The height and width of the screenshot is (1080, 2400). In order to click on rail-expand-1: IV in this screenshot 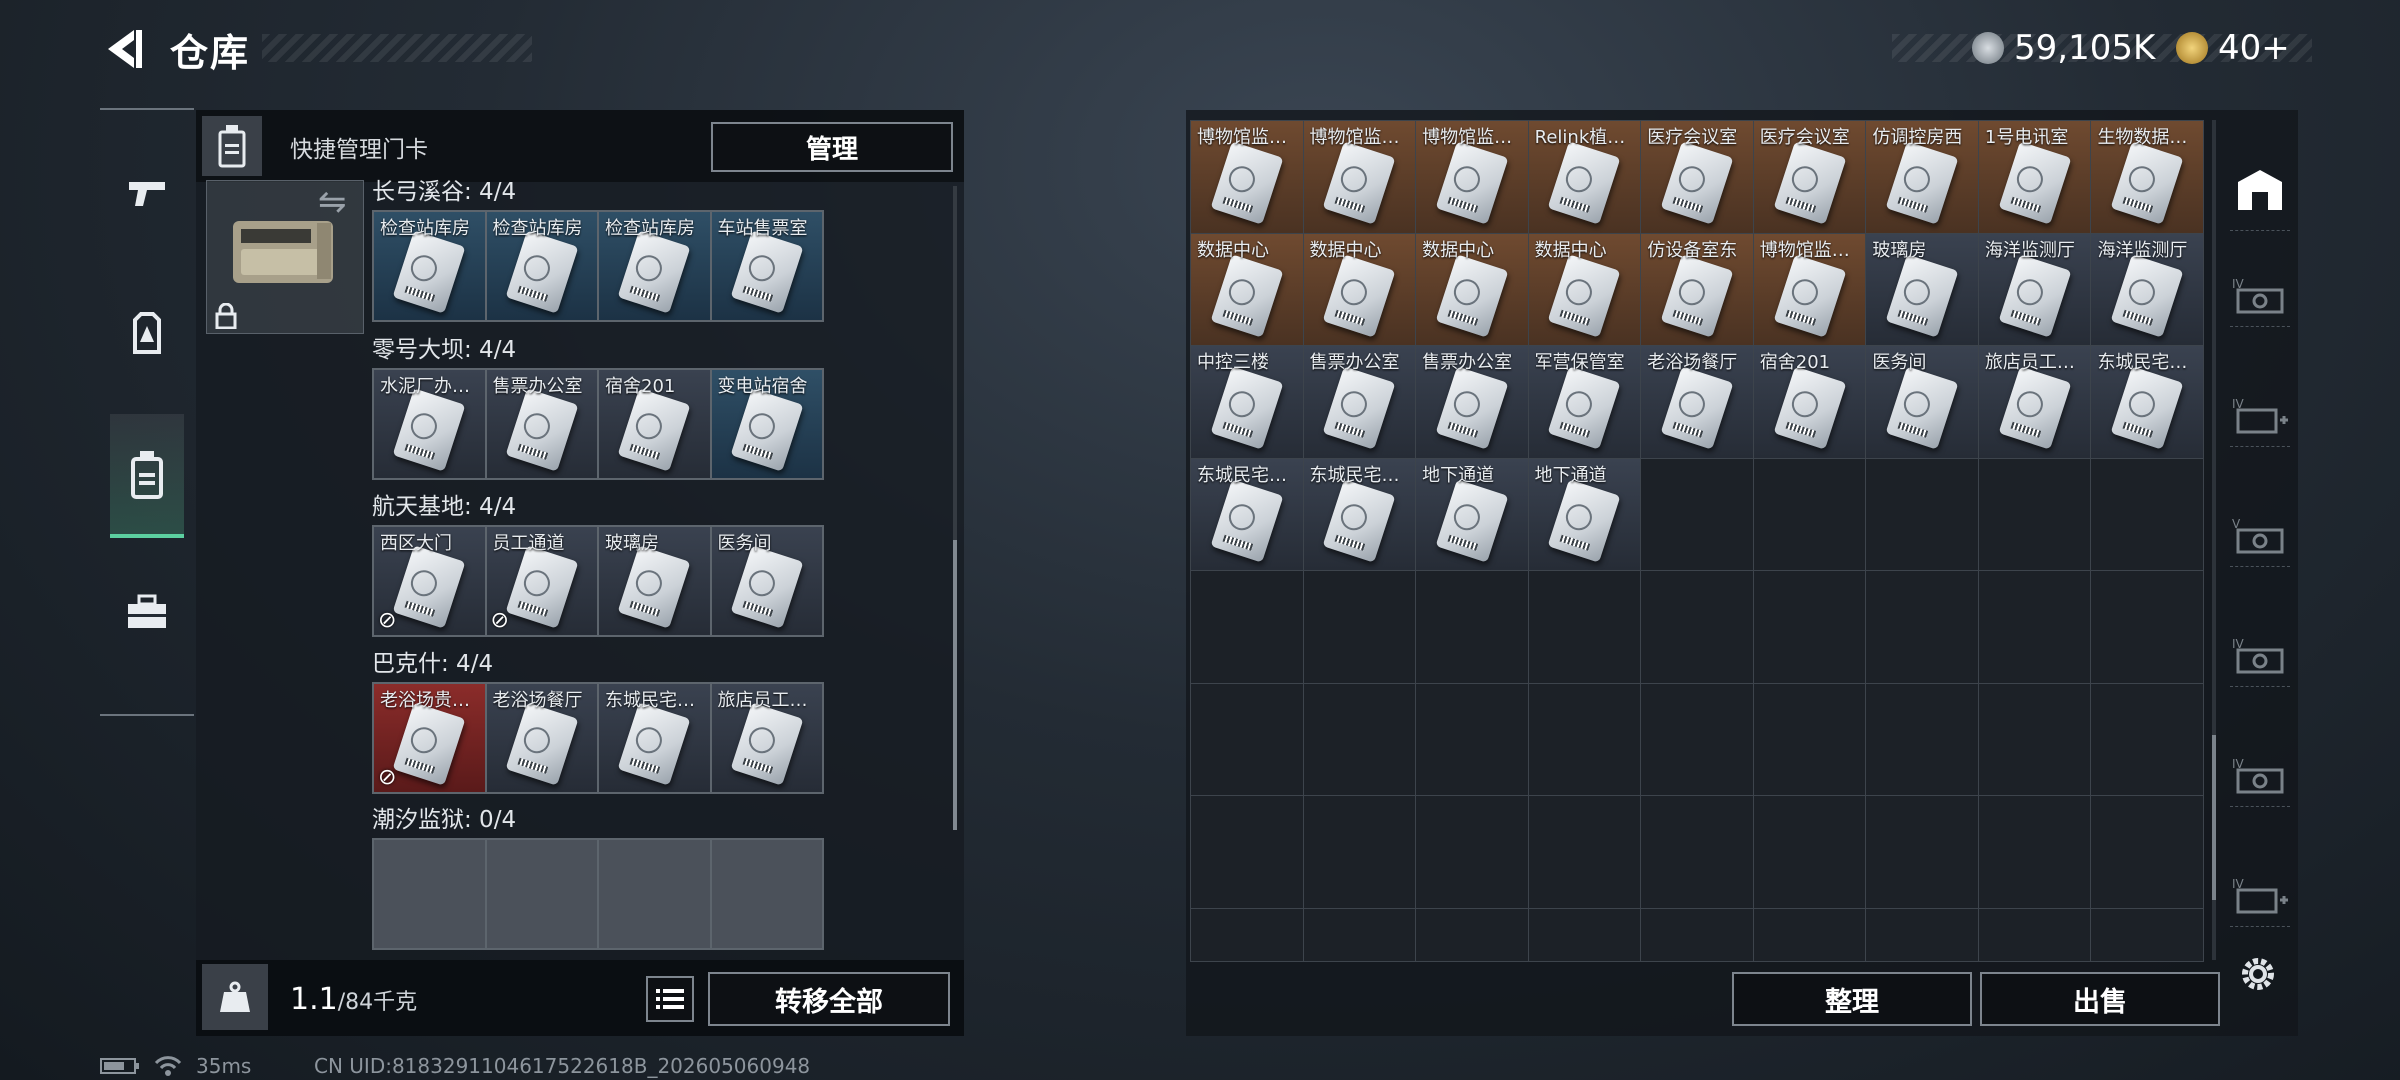, I will do `click(2260, 296)`.